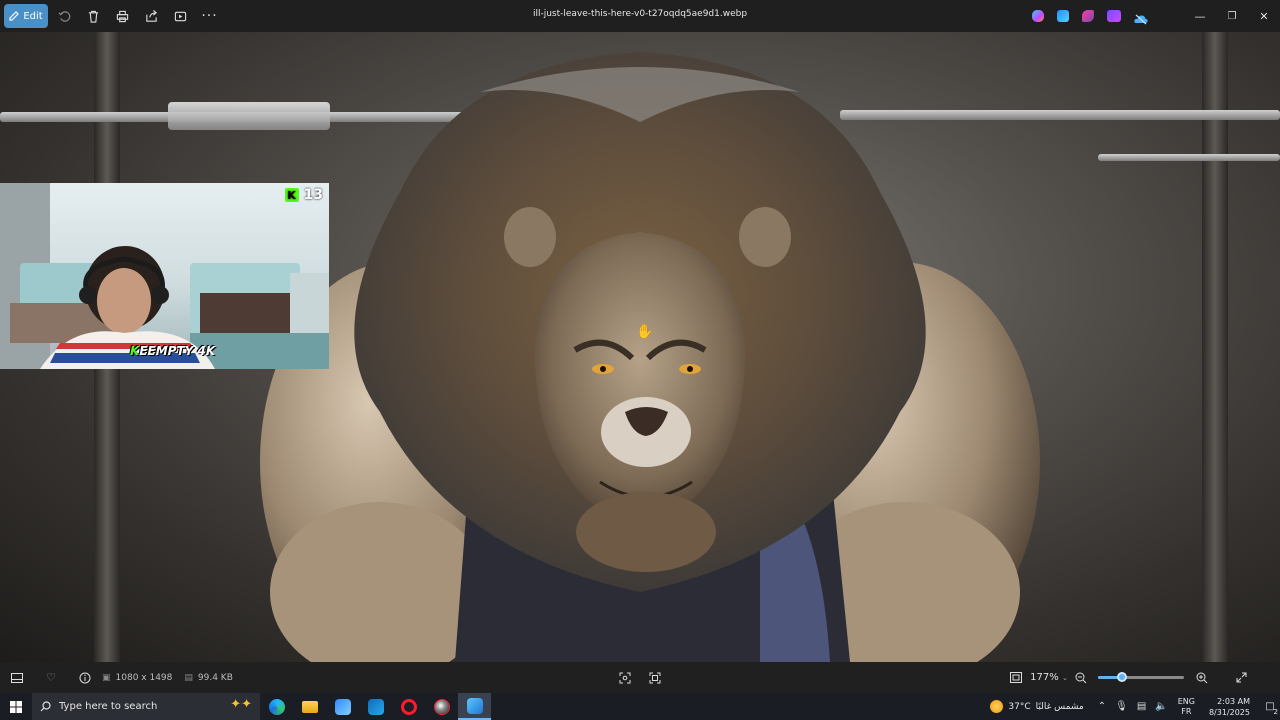 This screenshot has width=1280, height=720. I want to click on image-actions, so click(640, 677).